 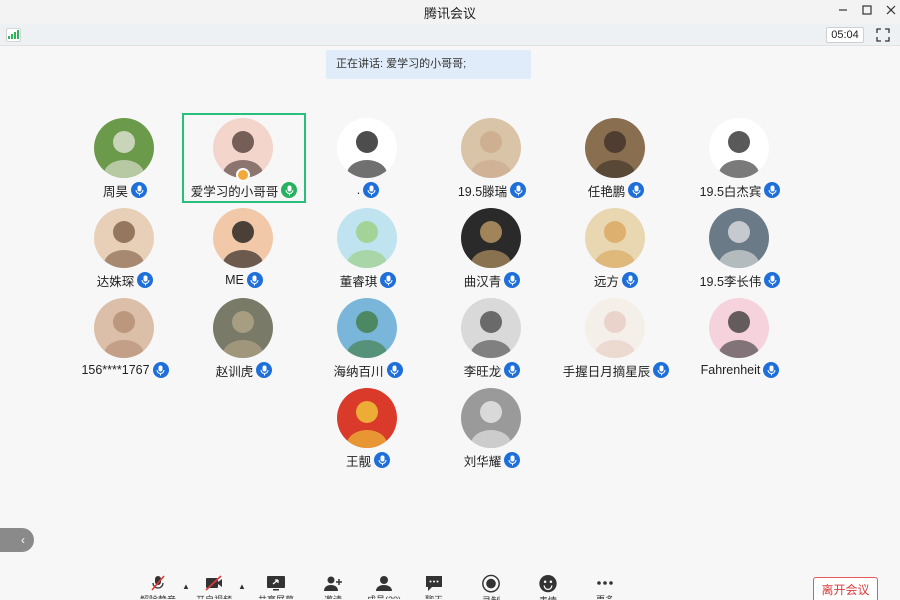 I want to click on participant-tile: 海纳百川, so click(x=368, y=338).